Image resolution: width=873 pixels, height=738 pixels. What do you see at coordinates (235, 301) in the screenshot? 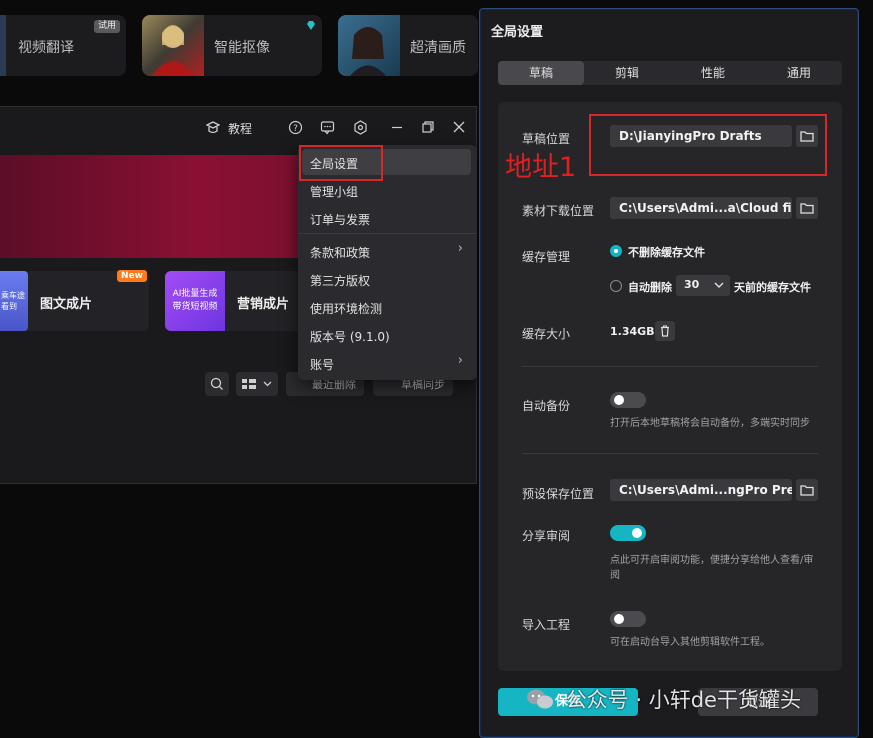
I see `template-card-marketing-video: AI批量生成 带货短视频 营销成片` at bounding box center [235, 301].